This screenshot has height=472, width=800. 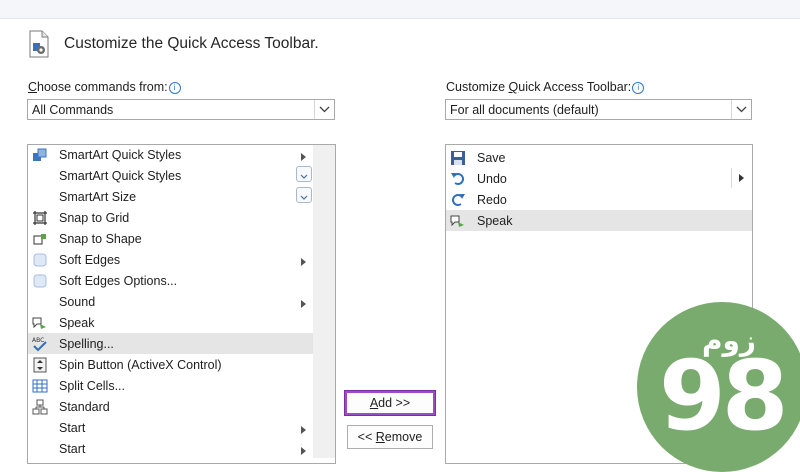 I want to click on label-text-pre: Customize, so click(x=477, y=87).